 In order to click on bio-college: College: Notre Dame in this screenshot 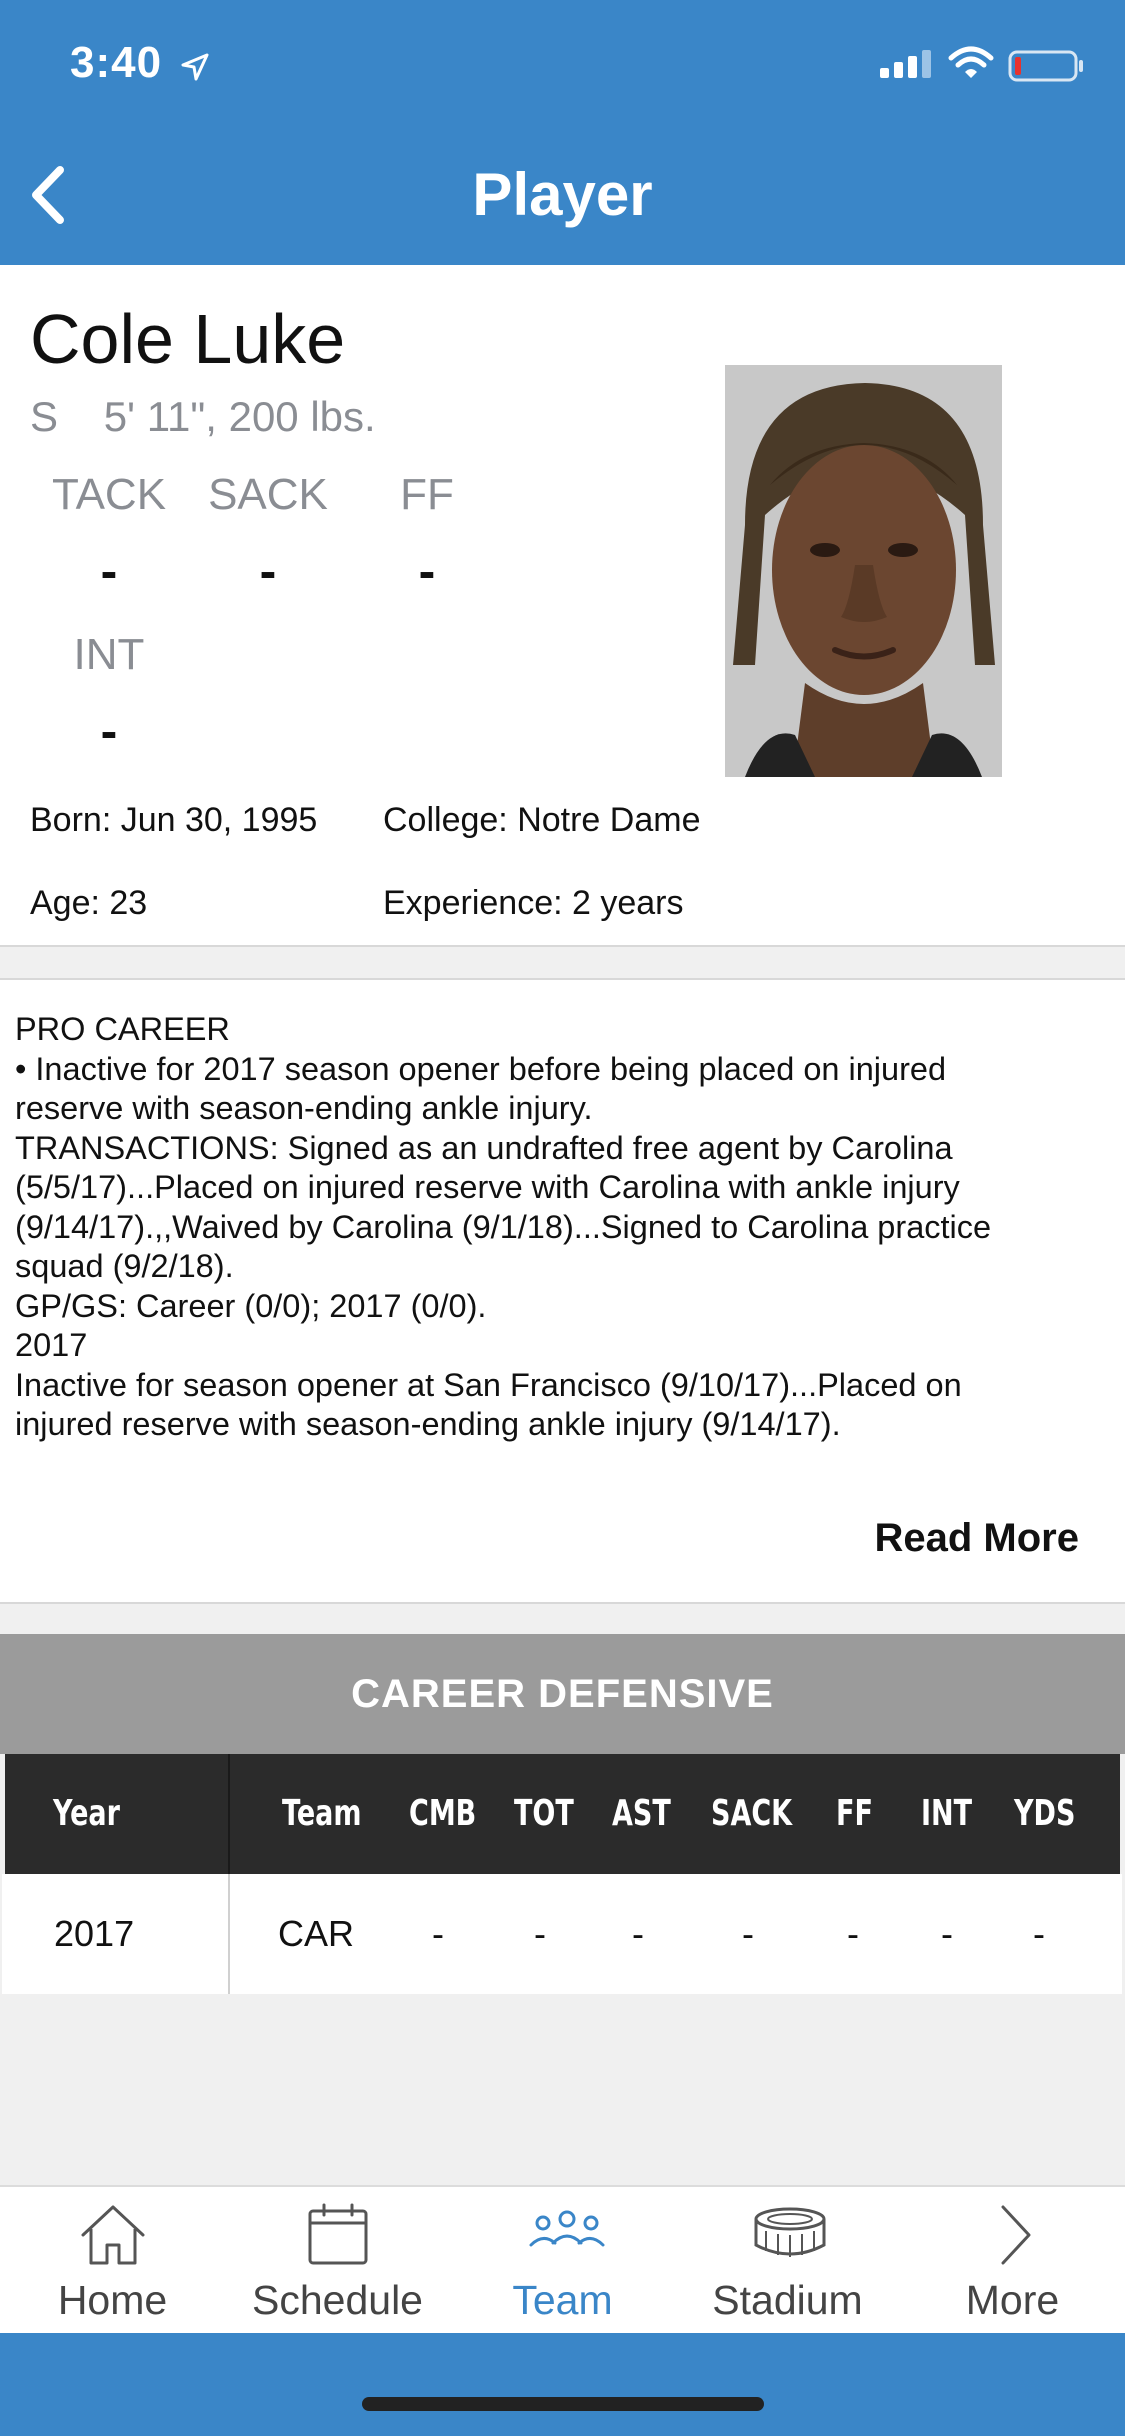, I will do `click(542, 820)`.